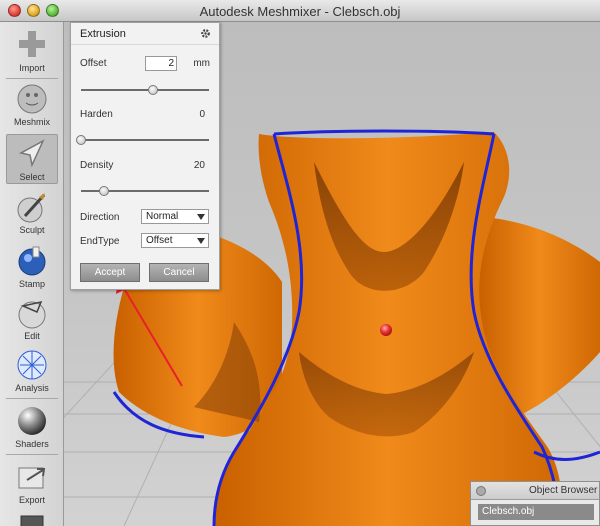 Image resolution: width=600 pixels, height=526 pixels. Describe the element at coordinates (32, 478) in the screenshot. I see `export-icon` at that location.